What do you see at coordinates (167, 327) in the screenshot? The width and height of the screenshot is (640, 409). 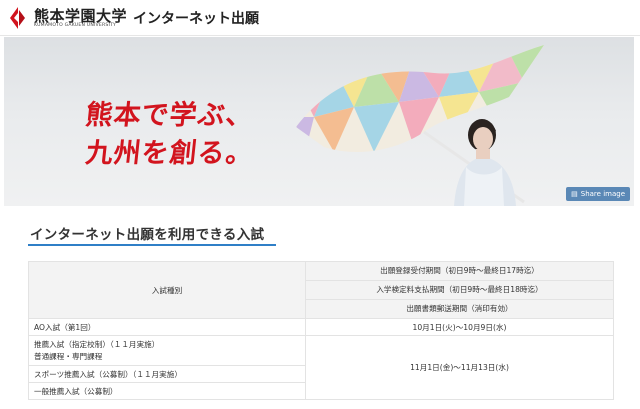 I see `exam-name: AO入試（第1回）` at bounding box center [167, 327].